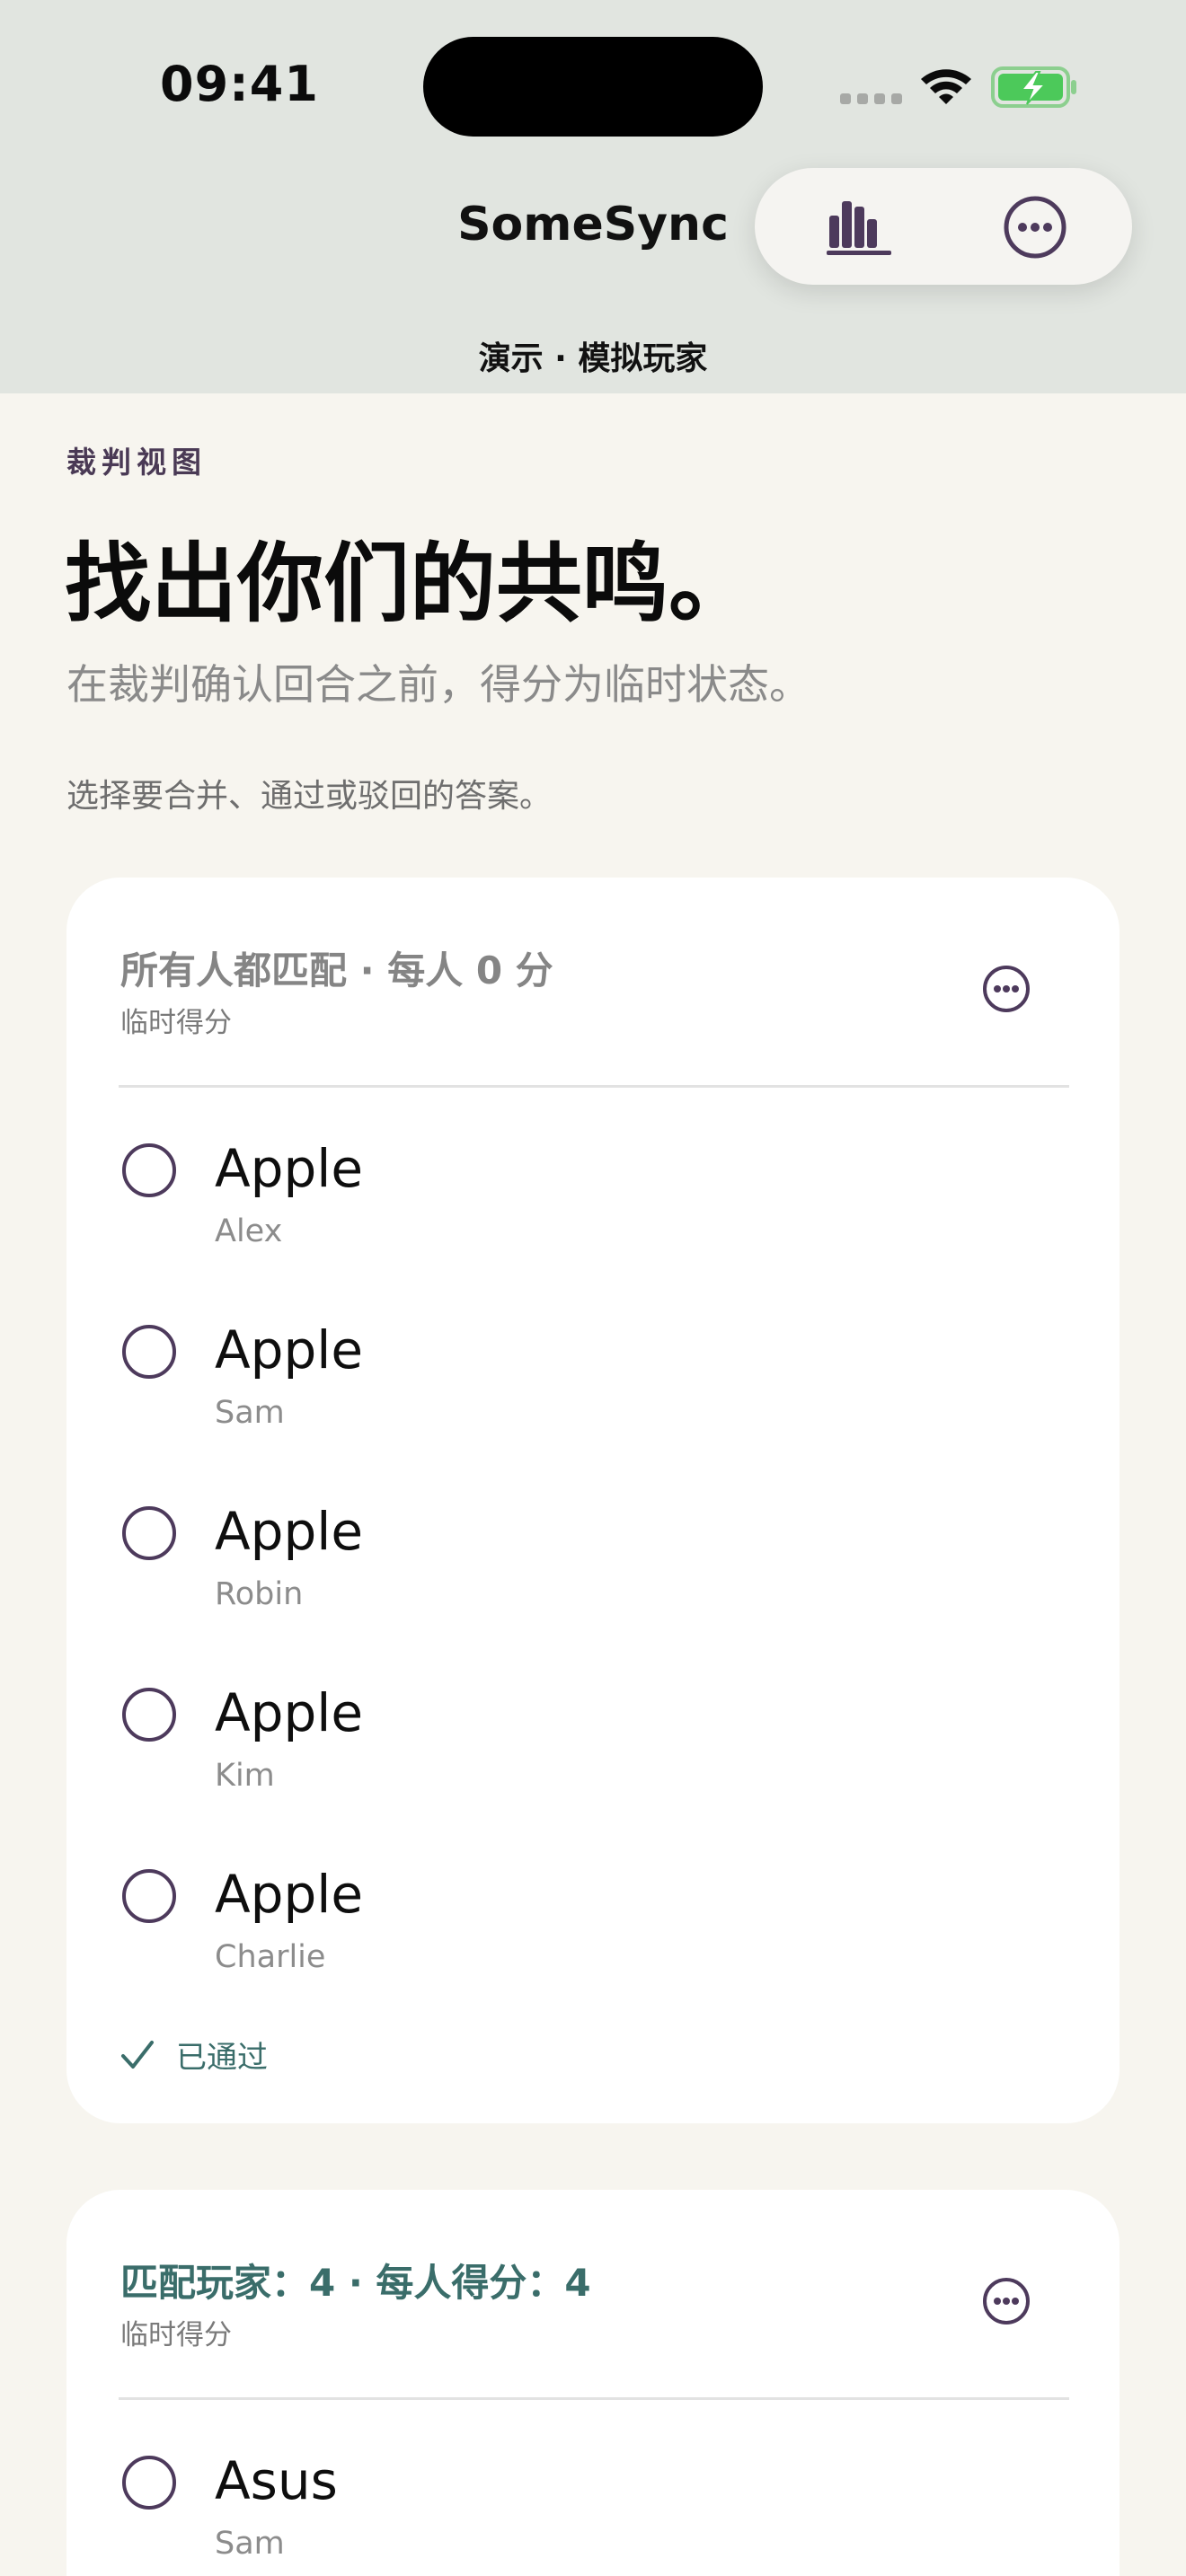 The height and width of the screenshot is (2576, 1186). What do you see at coordinates (1033, 87) in the screenshot?
I see `battery-charging-icon` at bounding box center [1033, 87].